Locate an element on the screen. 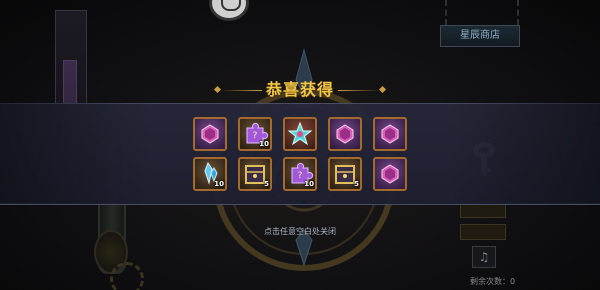  banner-fade-left is located at coordinates (75, 153).